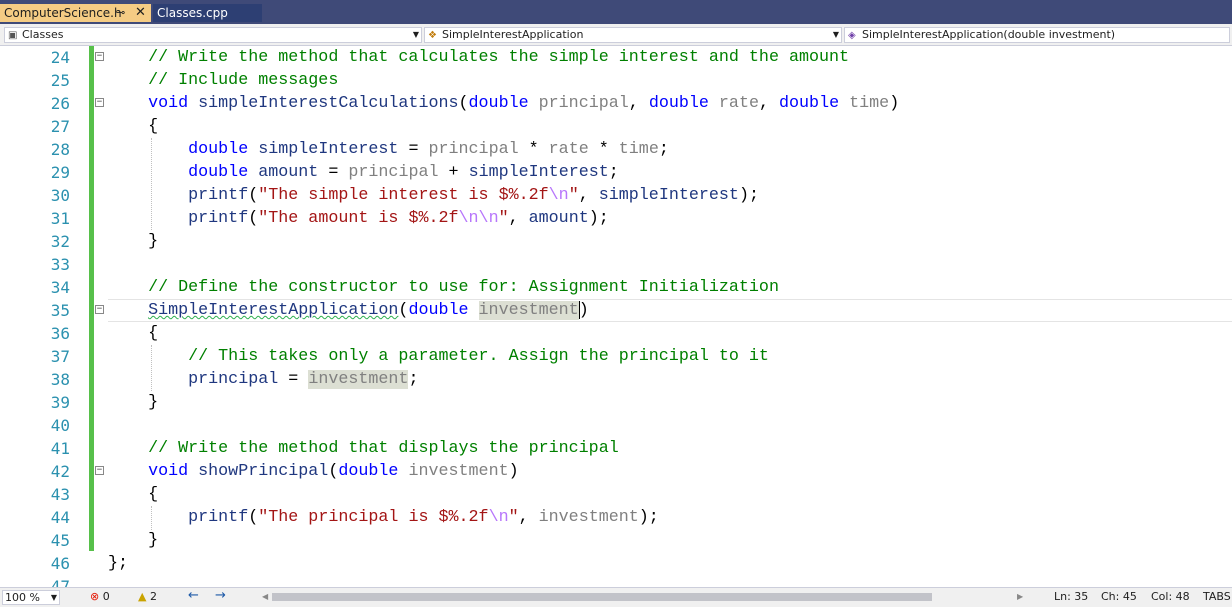 The height and width of the screenshot is (607, 1232). Describe the element at coordinates (1217, 597) in the screenshot. I see `tabs-indicator: TABS` at that location.